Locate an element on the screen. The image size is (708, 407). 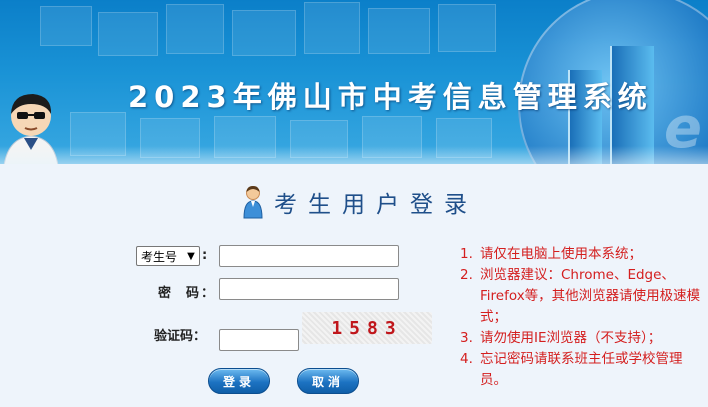
banner-fade is located at coordinates (354, 155).